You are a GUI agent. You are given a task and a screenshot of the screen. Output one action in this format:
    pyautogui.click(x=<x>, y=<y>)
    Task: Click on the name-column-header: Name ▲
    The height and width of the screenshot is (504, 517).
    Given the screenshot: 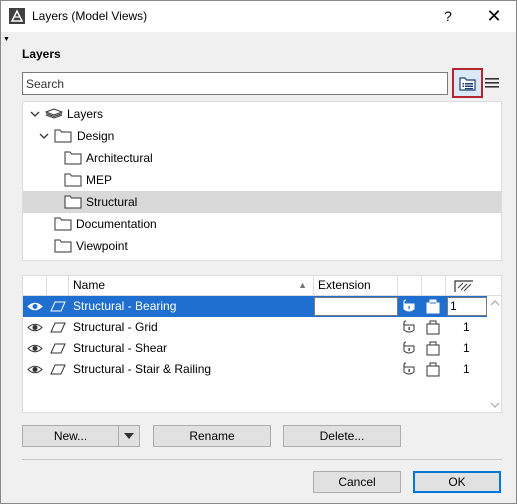 What is the action you would take?
    pyautogui.click(x=191, y=286)
    